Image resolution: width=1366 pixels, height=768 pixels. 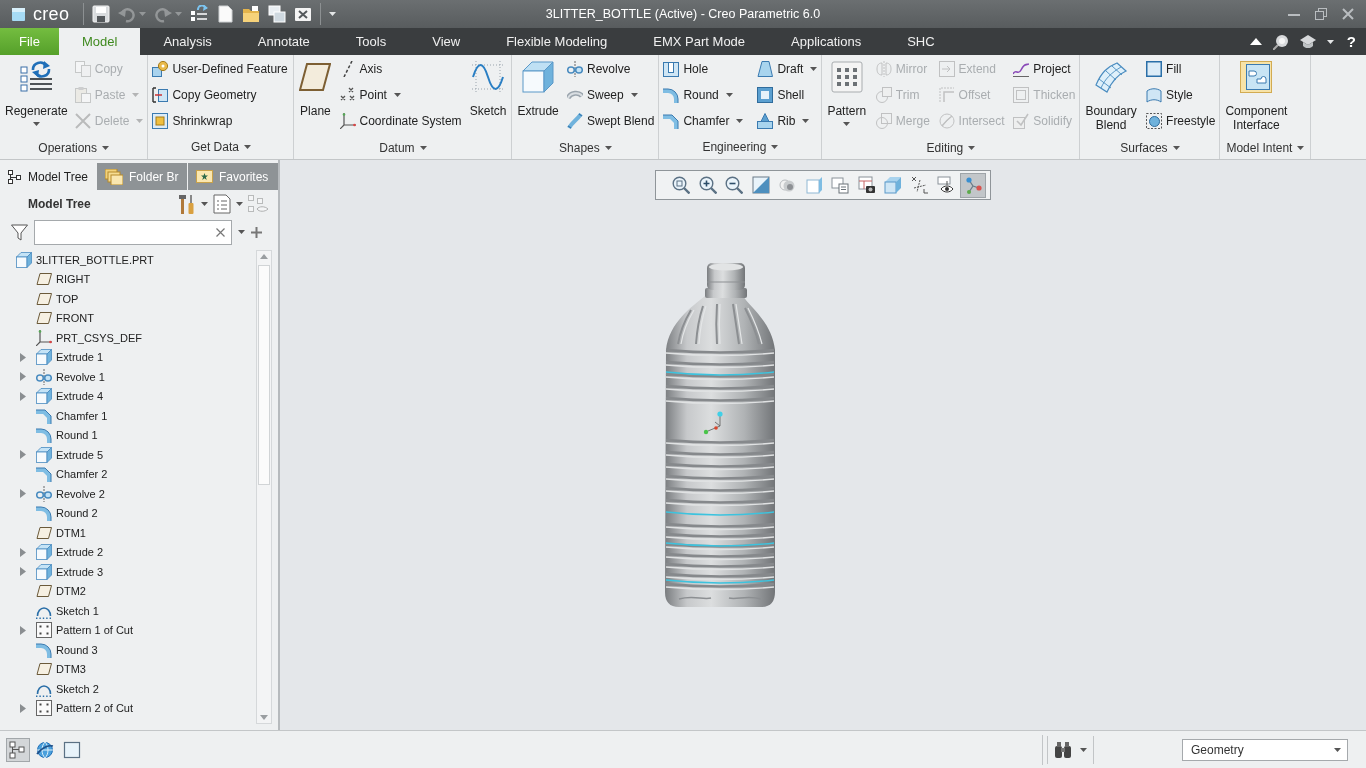 What do you see at coordinates (1265, 147) in the screenshot?
I see `group-menu-button: Model Intent` at bounding box center [1265, 147].